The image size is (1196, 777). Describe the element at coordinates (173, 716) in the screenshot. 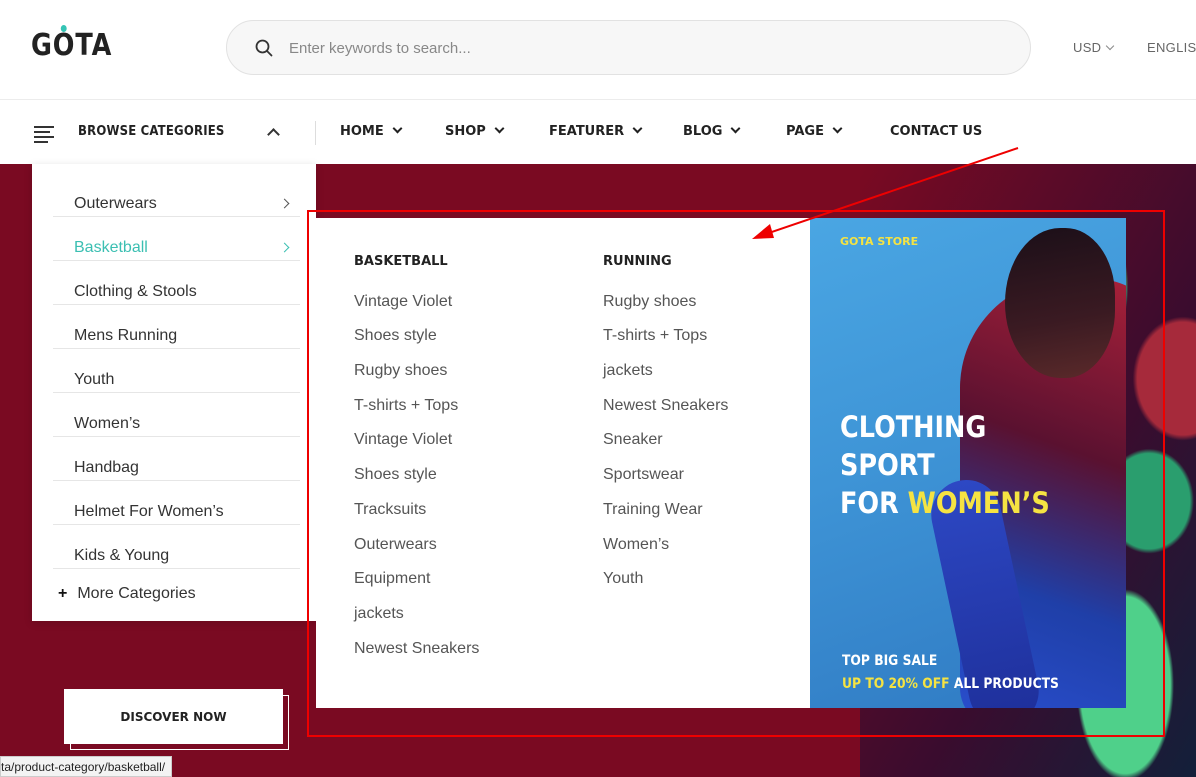

I see `discover-now-button: DISCOVER NOW` at that location.